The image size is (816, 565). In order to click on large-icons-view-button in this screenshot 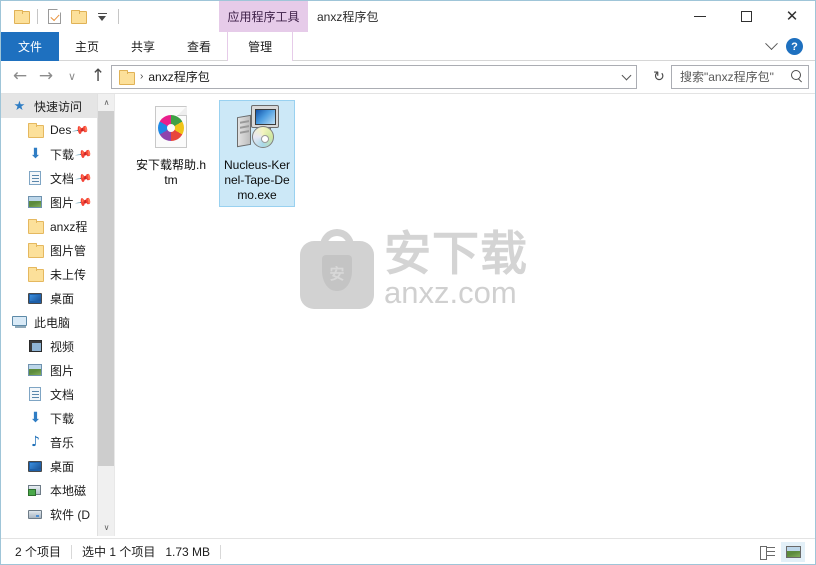, I will do `click(793, 551)`.